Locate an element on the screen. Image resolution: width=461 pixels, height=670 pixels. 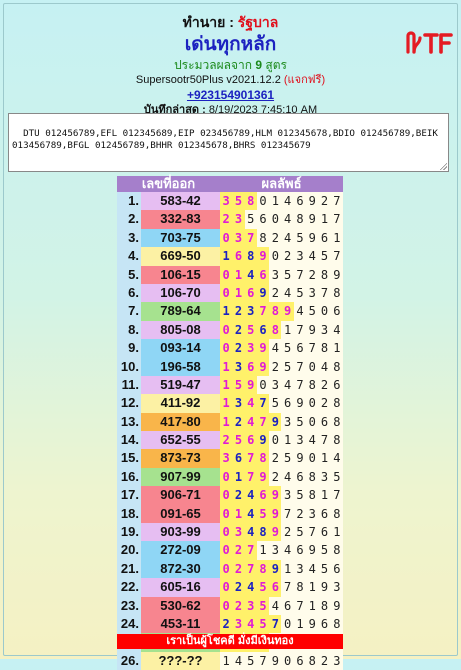
table-row: 7. 789-64 1 2 3 7 8 9 4 5 0 6 is located at coordinates (230, 311).